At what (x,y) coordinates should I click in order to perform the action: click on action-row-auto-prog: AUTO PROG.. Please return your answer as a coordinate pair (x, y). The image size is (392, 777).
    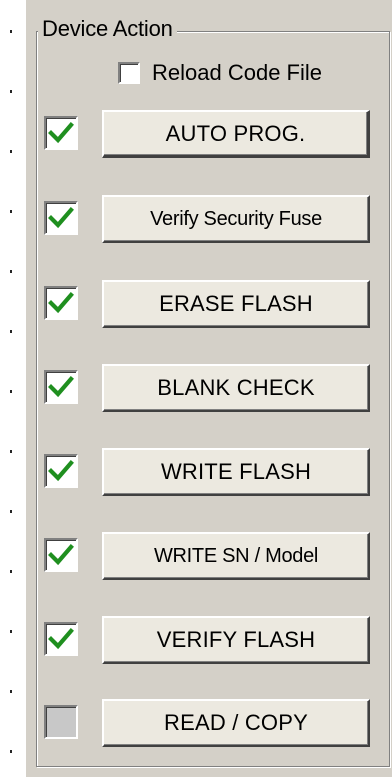
    Looking at the image, I should click on (212, 134).